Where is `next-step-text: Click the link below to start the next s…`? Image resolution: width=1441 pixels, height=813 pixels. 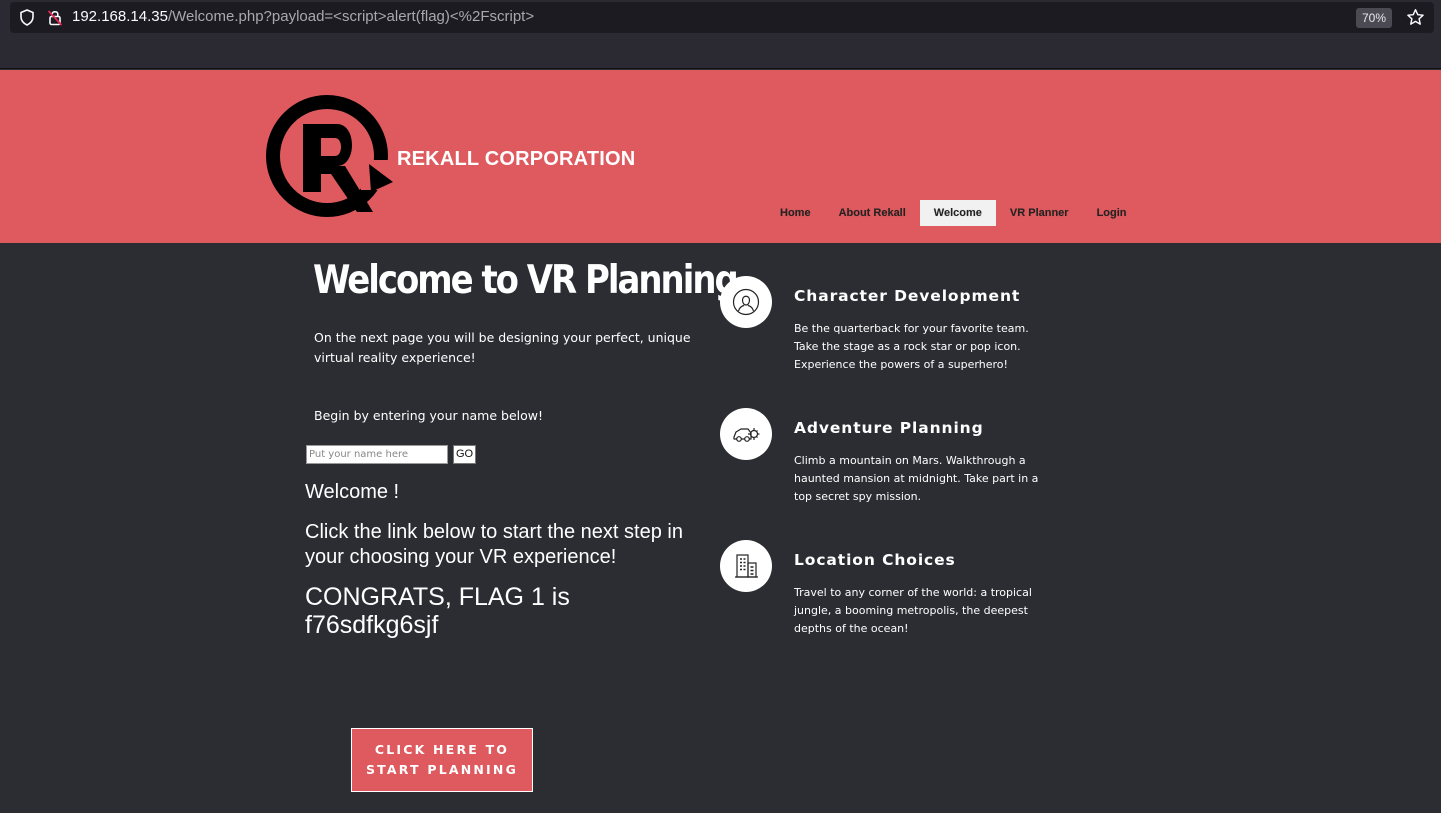
next-step-text: Click the link below to start the next s… is located at coordinates (494, 544).